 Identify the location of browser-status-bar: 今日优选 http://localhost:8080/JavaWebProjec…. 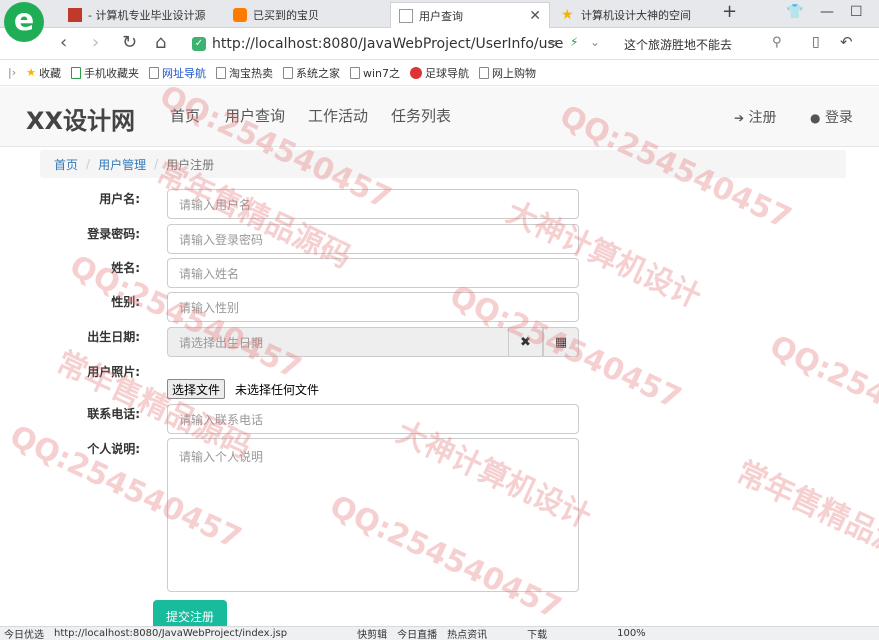
(439, 633).